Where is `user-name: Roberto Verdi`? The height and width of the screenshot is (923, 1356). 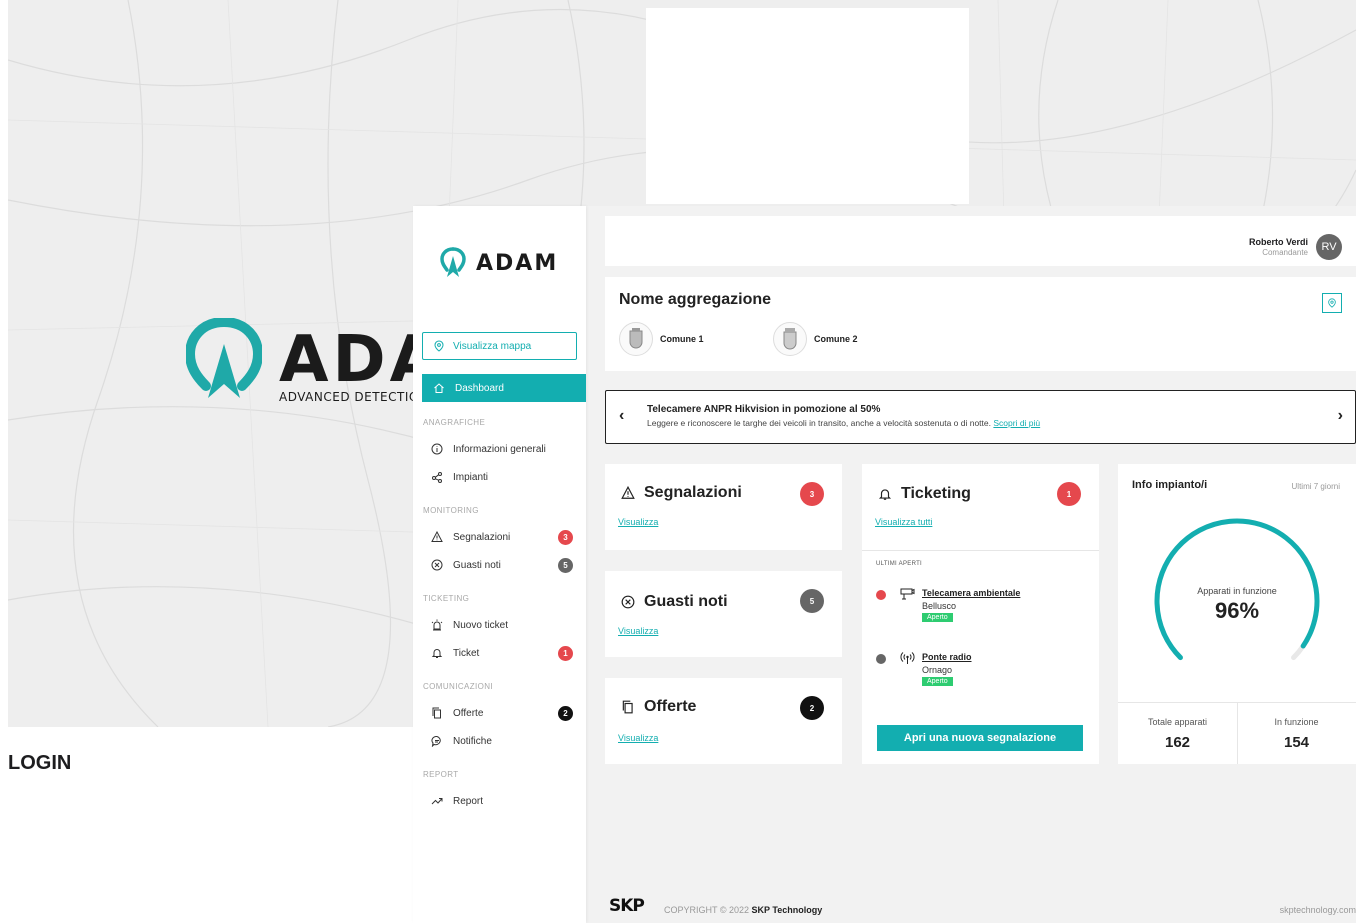 user-name: Roberto Verdi is located at coordinates (1278, 242).